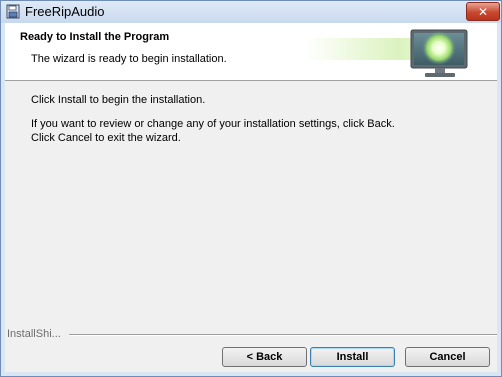 The width and height of the screenshot is (502, 377). I want to click on page-title: Ready to Install the Program, so click(95, 37).